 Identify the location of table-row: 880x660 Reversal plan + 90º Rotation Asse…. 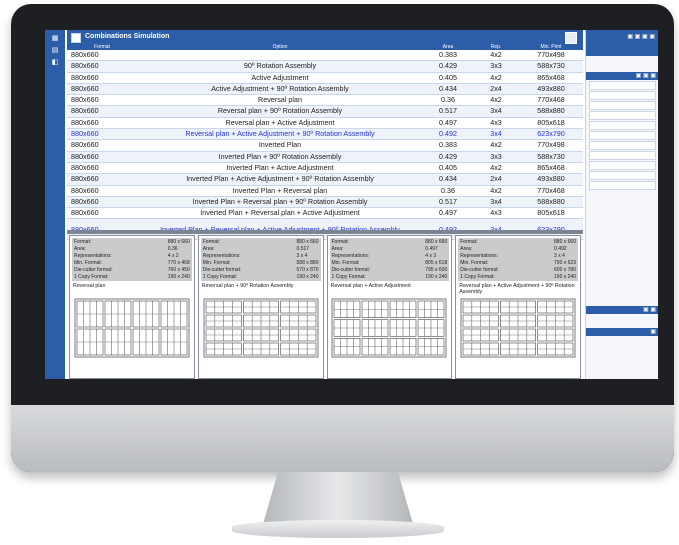
(325, 111).